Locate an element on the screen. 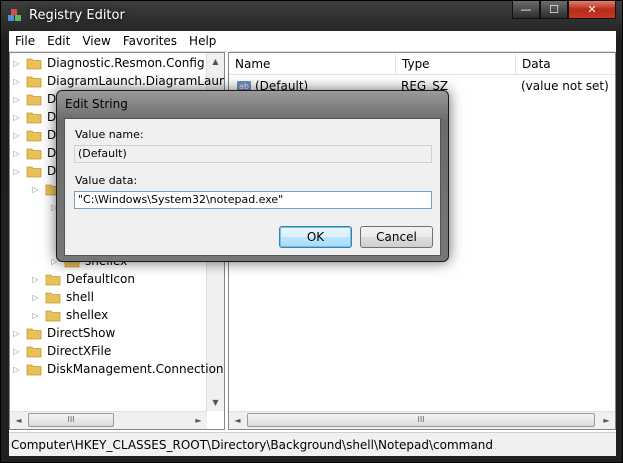  menu-view: View is located at coordinates (96, 41).